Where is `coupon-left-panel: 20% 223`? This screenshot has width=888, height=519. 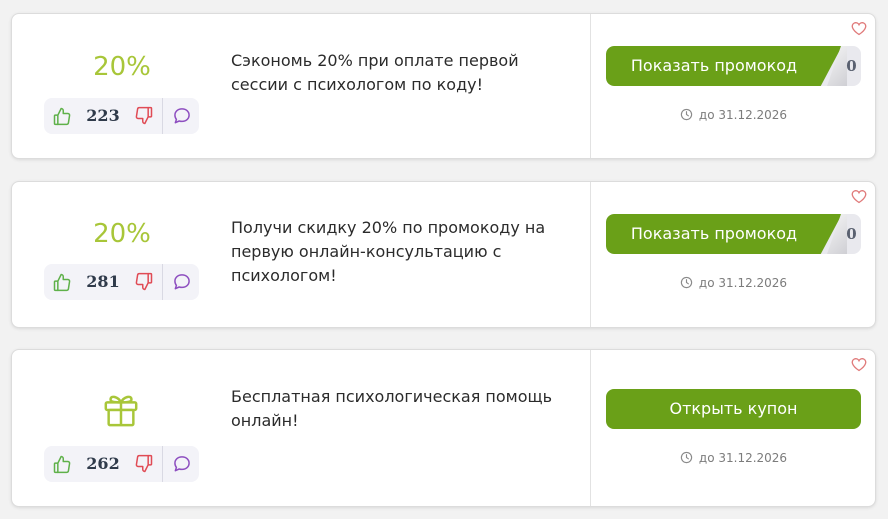
coupon-left-panel: 20% 223 is located at coordinates (117, 86).